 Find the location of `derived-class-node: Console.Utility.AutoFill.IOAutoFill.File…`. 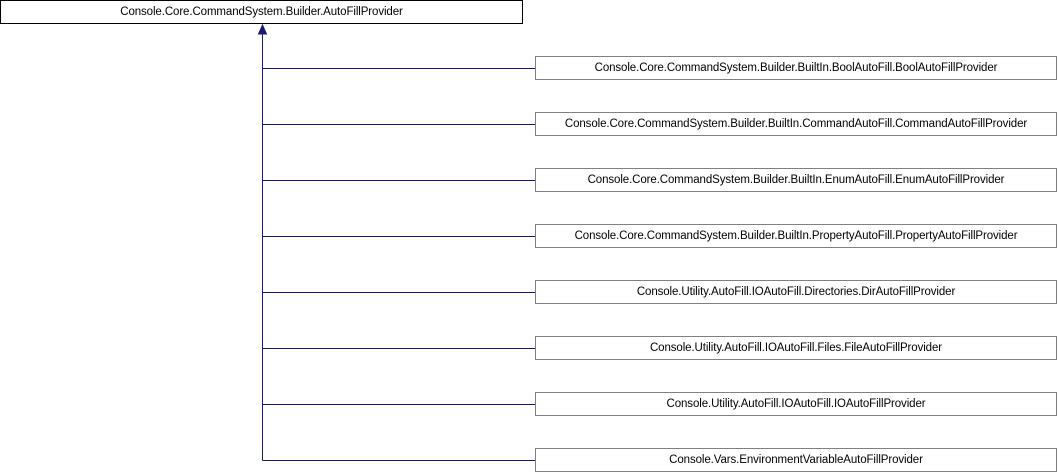

derived-class-node: Console.Utility.AutoFill.IOAutoFill.File… is located at coordinates (796, 348).